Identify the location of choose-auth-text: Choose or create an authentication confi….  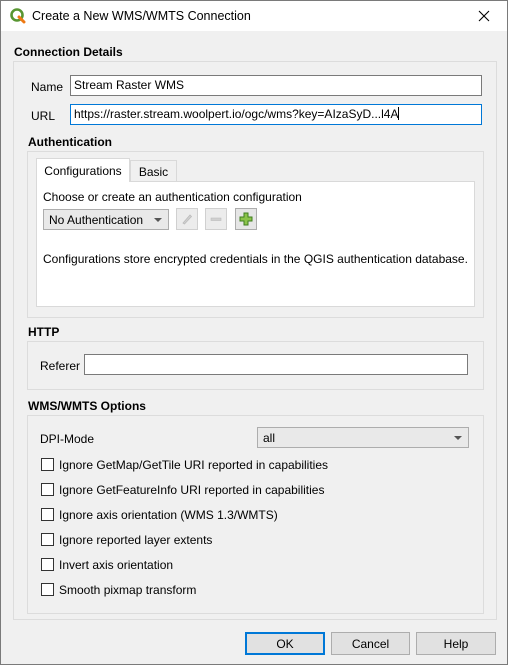
(172, 197).